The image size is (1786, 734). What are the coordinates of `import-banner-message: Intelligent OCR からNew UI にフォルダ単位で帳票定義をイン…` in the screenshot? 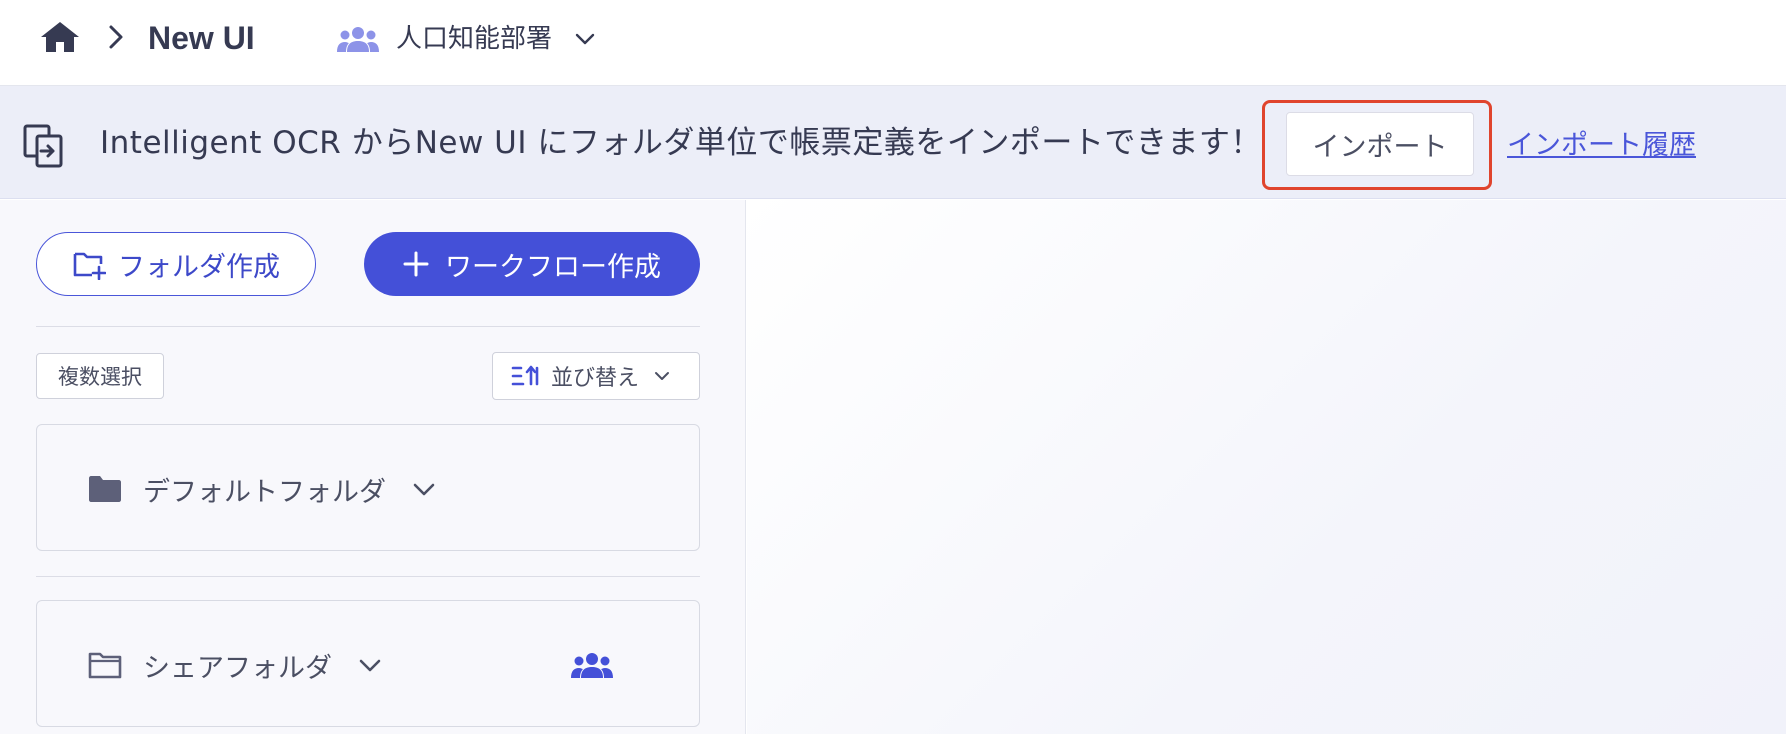 It's located at (681, 143).